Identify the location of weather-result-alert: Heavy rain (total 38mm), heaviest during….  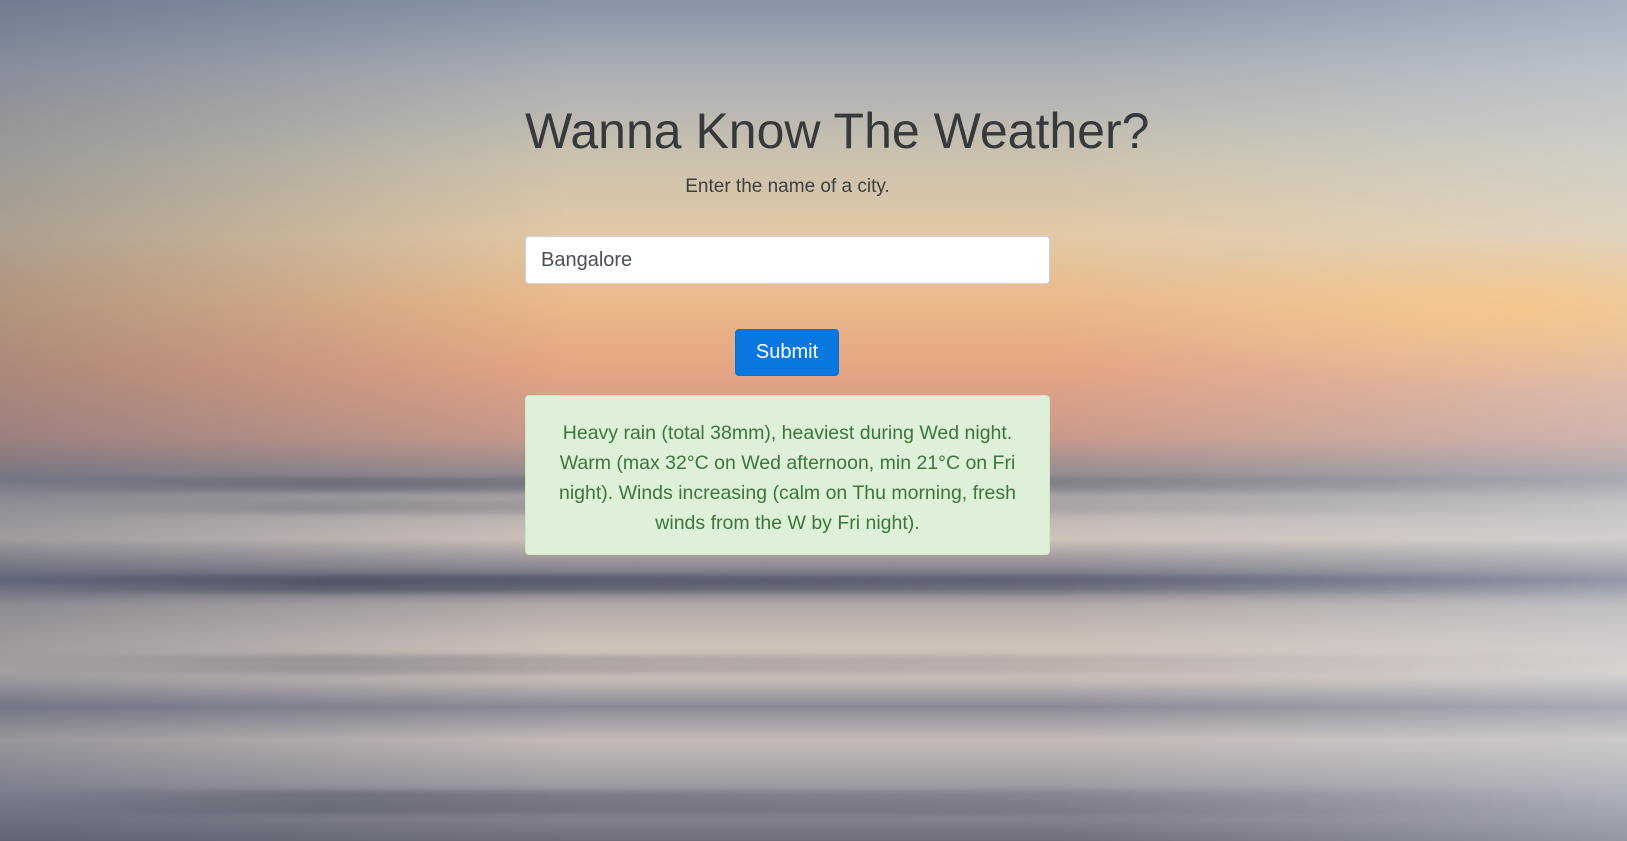
(787, 475).